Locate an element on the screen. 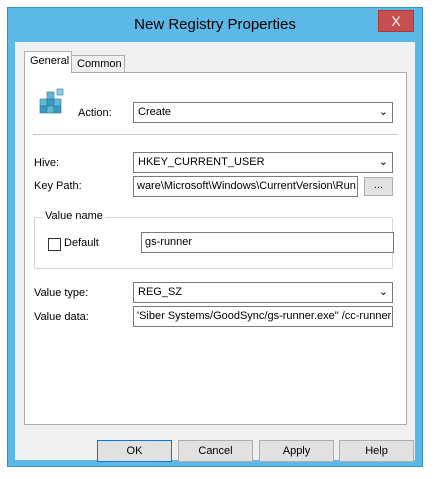 Image resolution: width=446 pixels, height=479 pixels. cancel-button: Cancel is located at coordinates (215, 451).